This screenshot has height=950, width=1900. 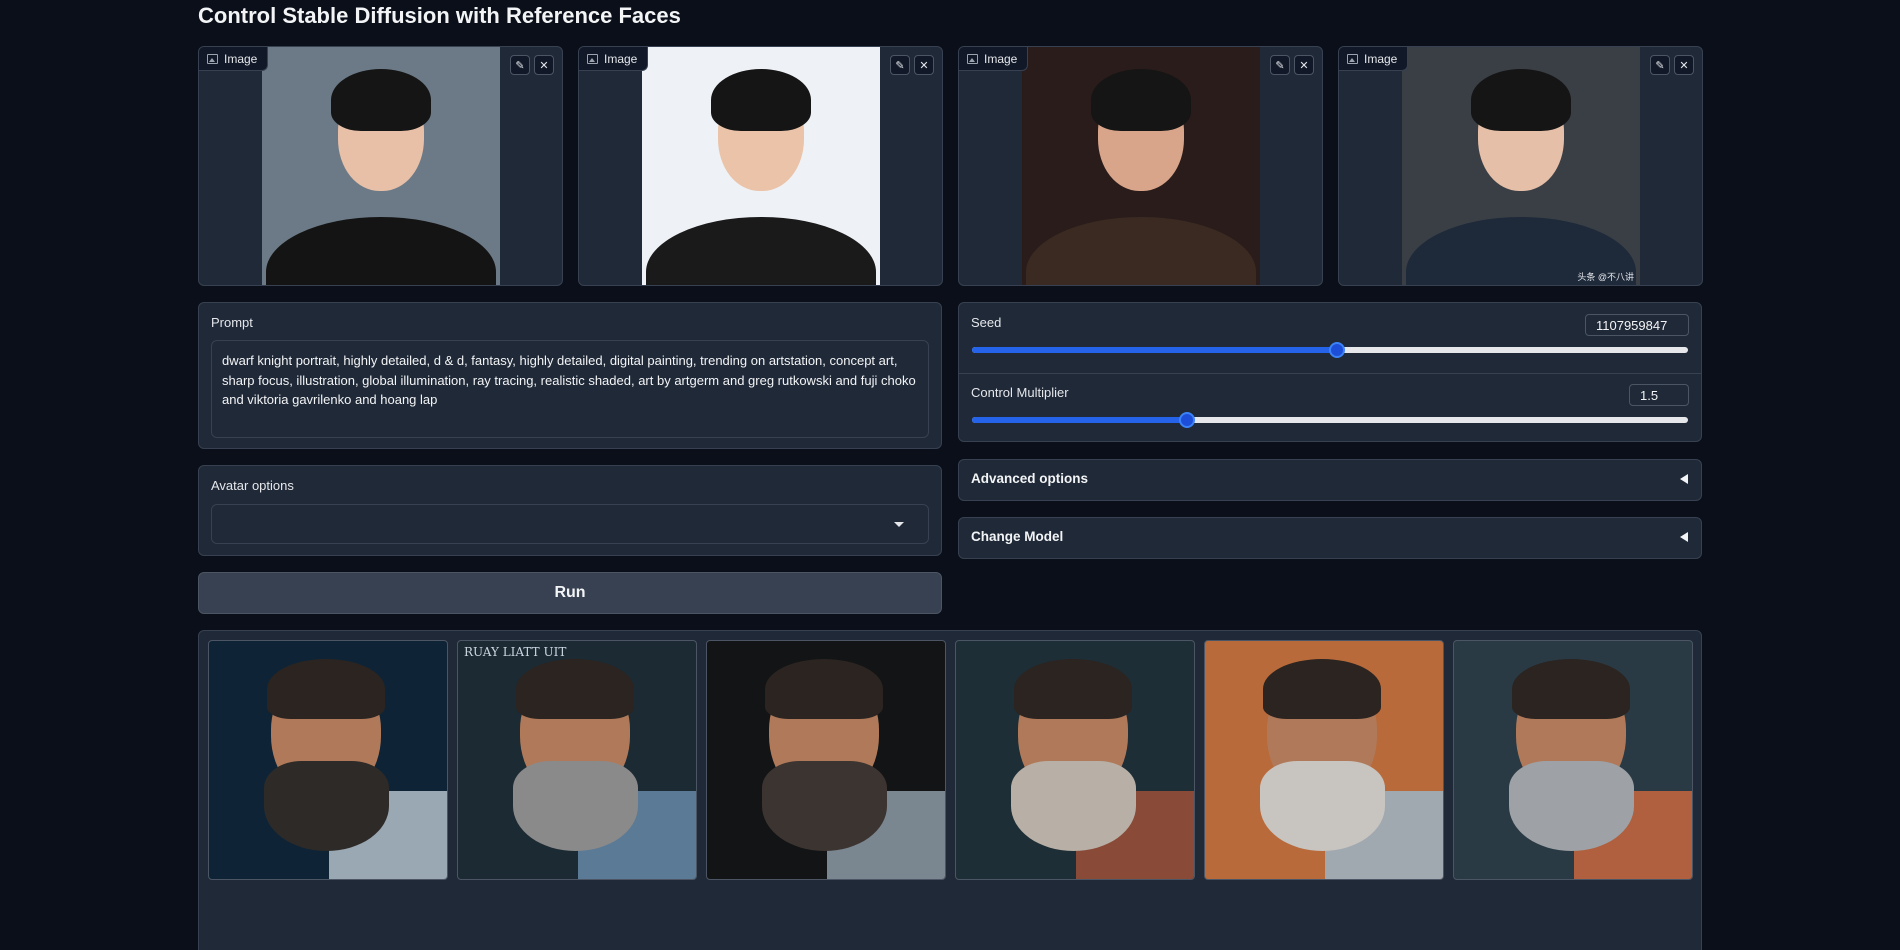 I want to click on control-multiplier-label: Control Multiplier, so click(x=1020, y=392).